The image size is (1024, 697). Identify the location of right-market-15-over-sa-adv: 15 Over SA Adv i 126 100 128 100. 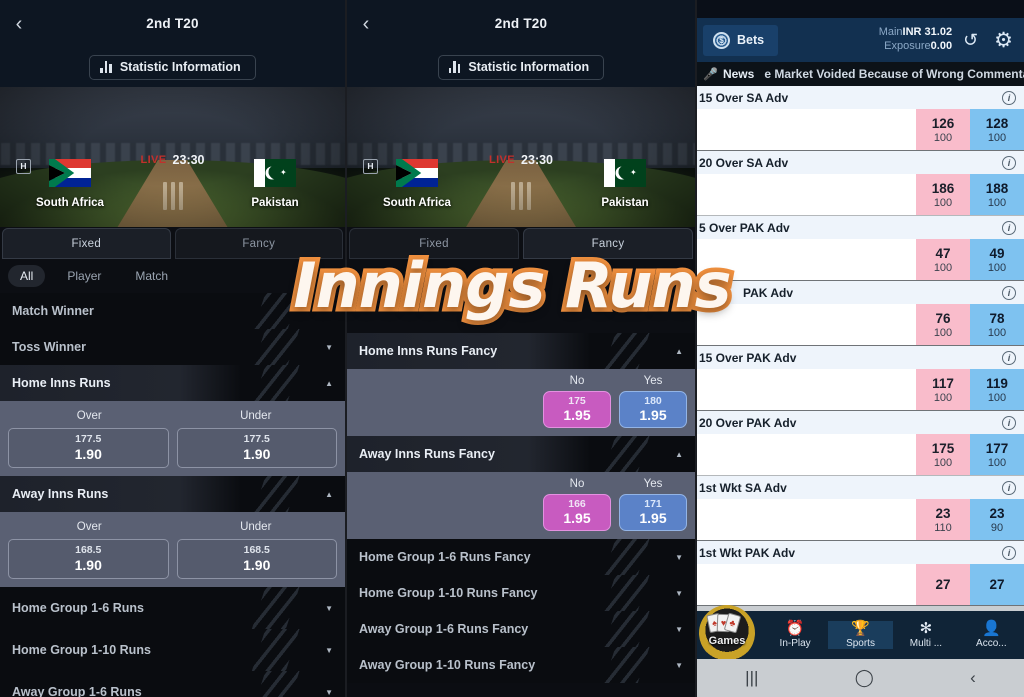
(860, 118).